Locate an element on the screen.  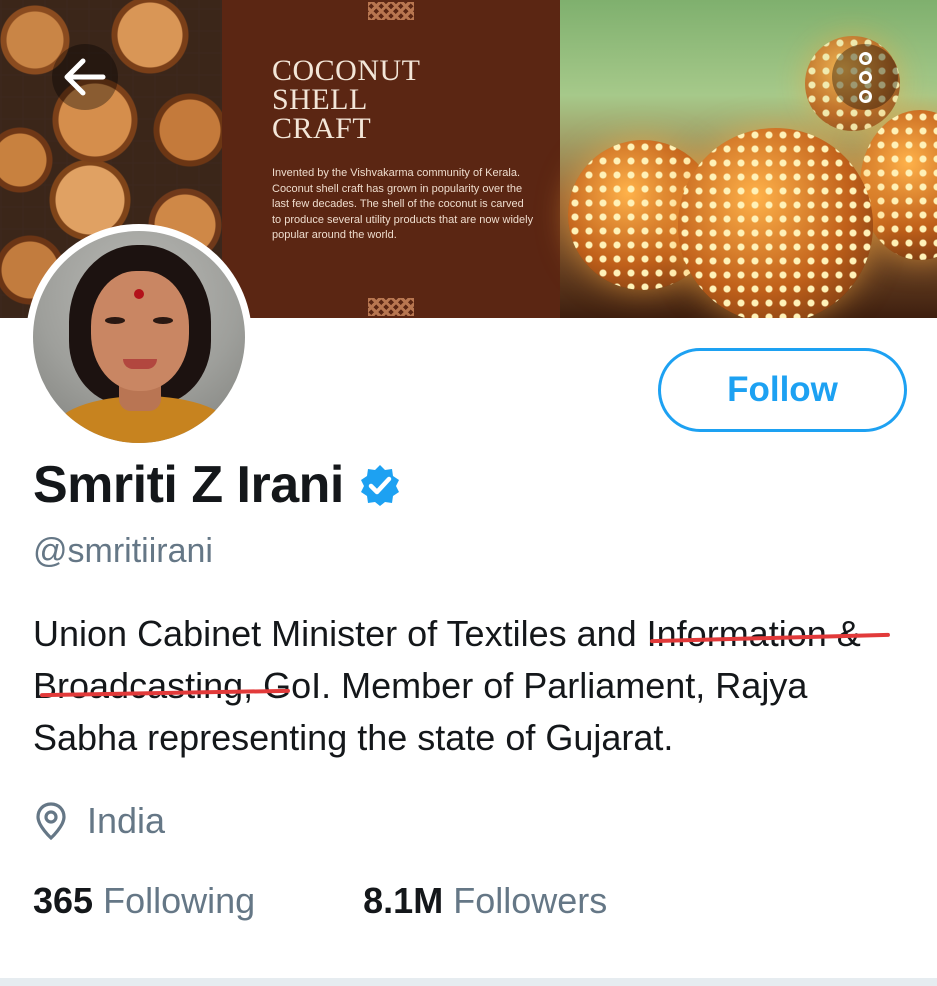
back-arrow-icon is located at coordinates (85, 77).